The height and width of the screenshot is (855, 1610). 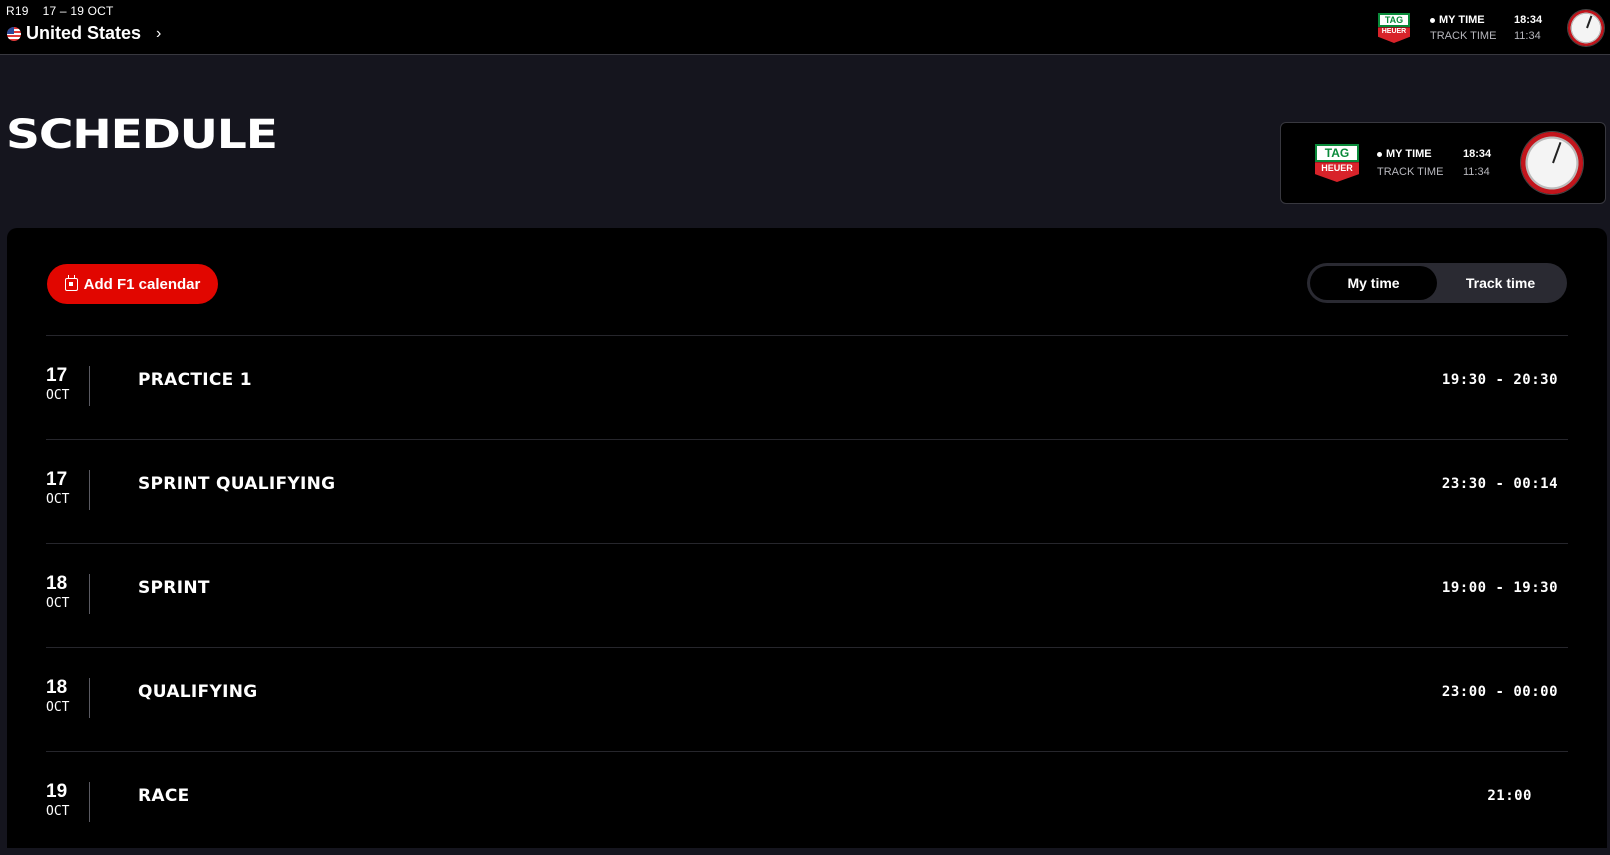 I want to click on event-round-info: R19 17 – 19 OCT, so click(x=60, y=11).